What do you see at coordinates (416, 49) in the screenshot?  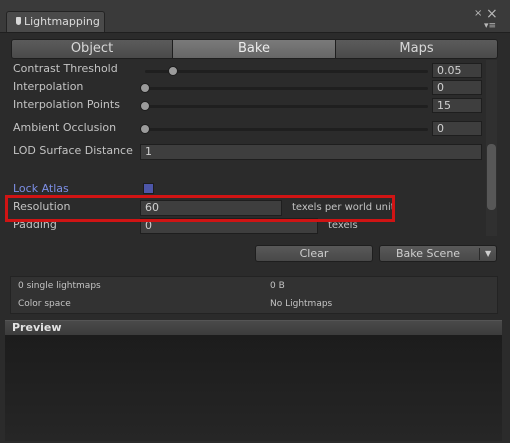 I see `tab-maps: Maps` at bounding box center [416, 49].